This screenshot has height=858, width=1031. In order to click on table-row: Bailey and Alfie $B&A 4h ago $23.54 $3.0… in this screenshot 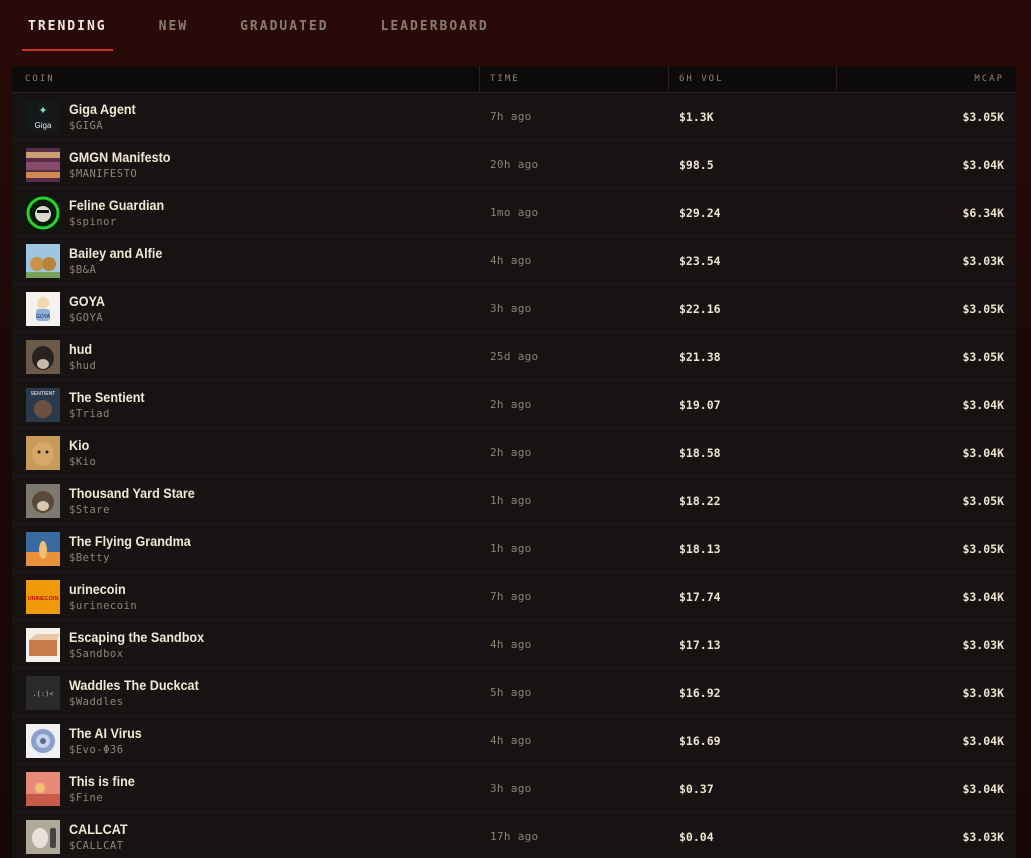, I will do `click(514, 261)`.